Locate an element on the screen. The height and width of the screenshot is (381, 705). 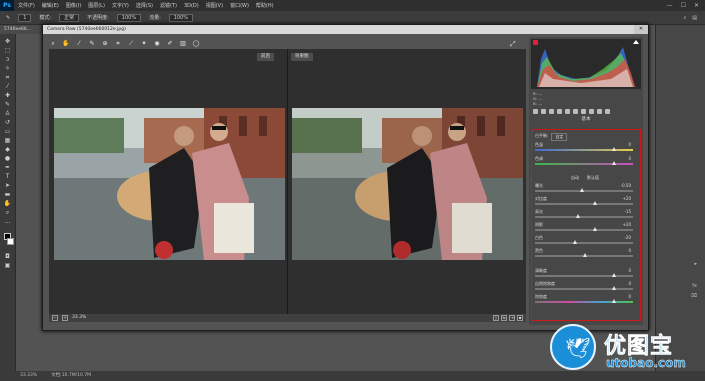
radial-filter-icon: ◯ is located at coordinates (196, 44).